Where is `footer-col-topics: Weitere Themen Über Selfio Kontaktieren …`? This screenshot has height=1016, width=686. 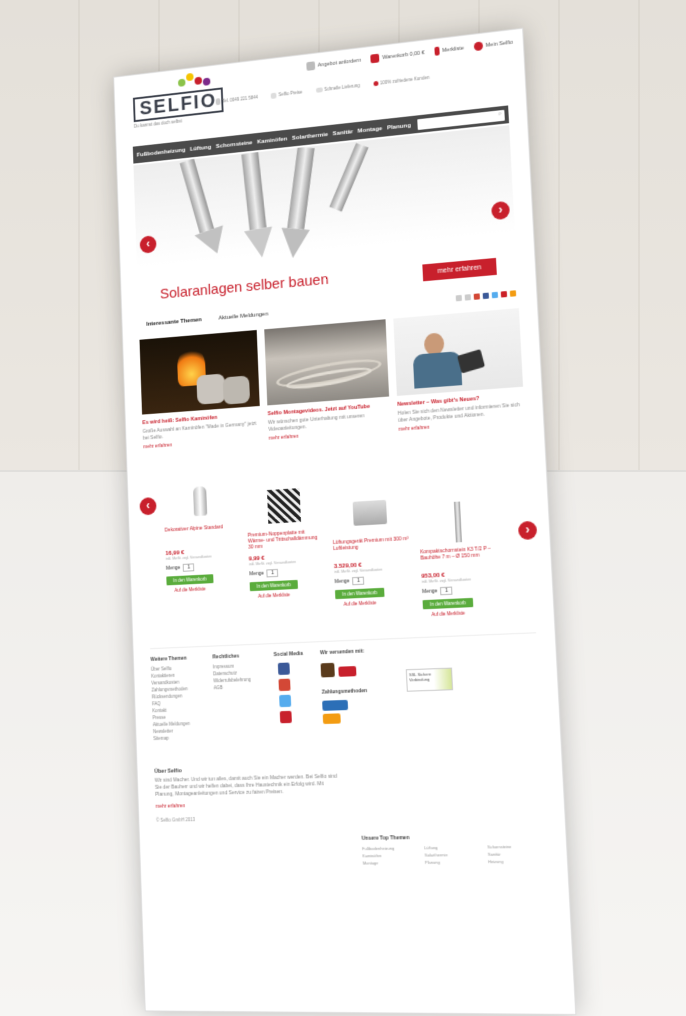
footer-col-topics: Weitere Themen Über Selfio Kontaktieren … is located at coordinates (170, 698).